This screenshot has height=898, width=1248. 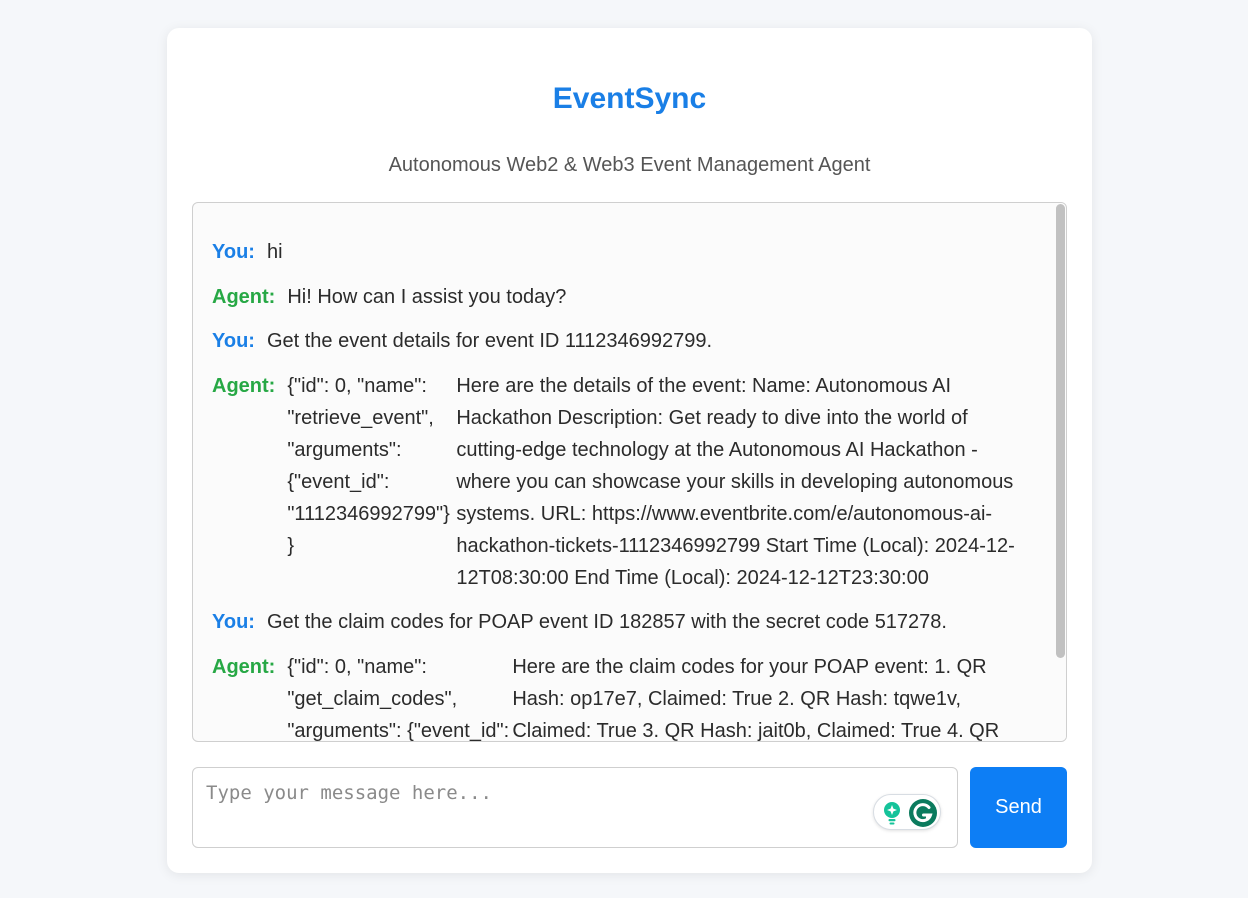 I want to click on scrollbar-thumb, so click(x=1060, y=431).